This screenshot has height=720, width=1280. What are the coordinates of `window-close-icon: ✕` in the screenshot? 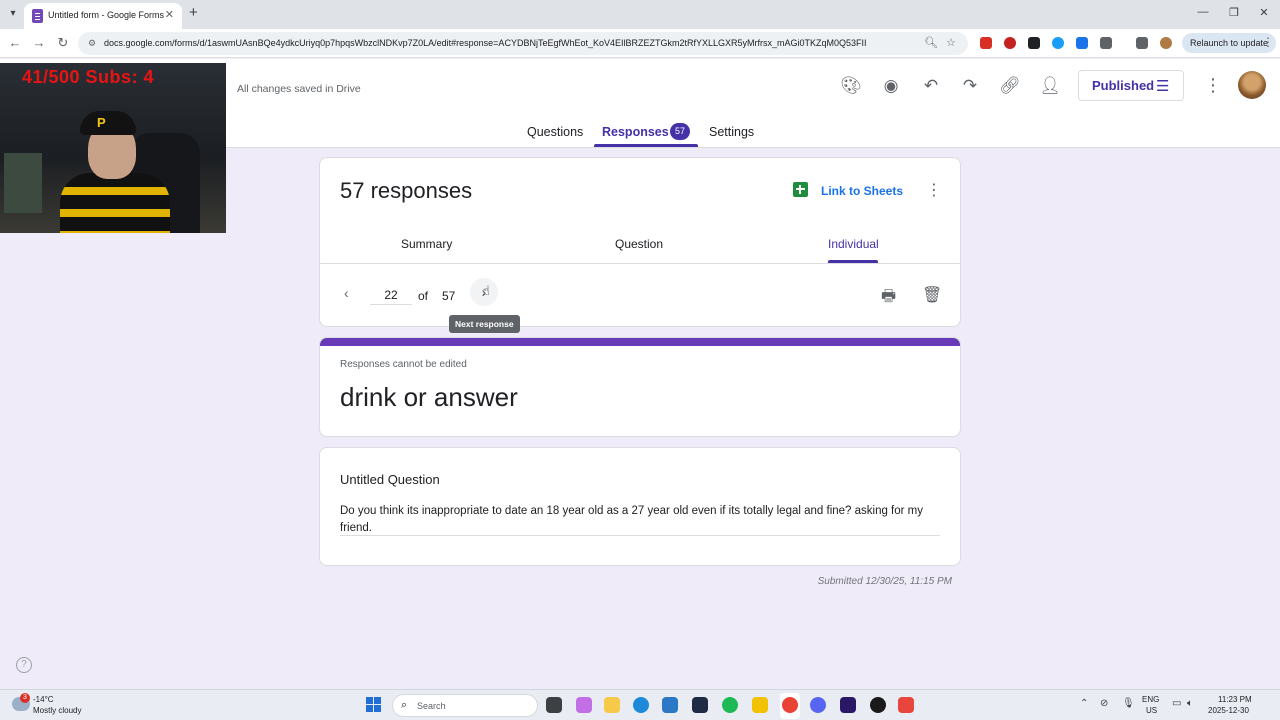 It's located at (1264, 12).